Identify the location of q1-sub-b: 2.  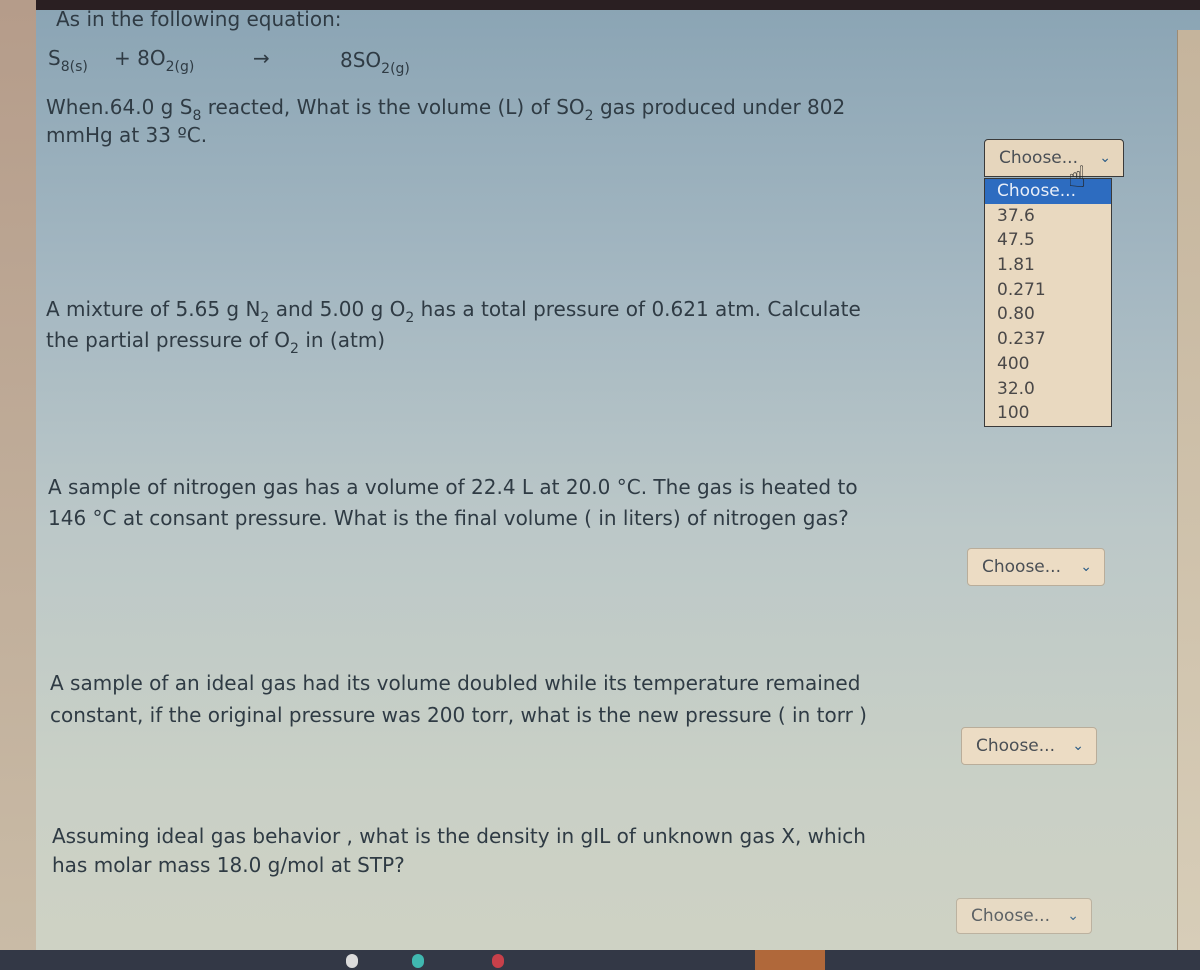
(589, 116).